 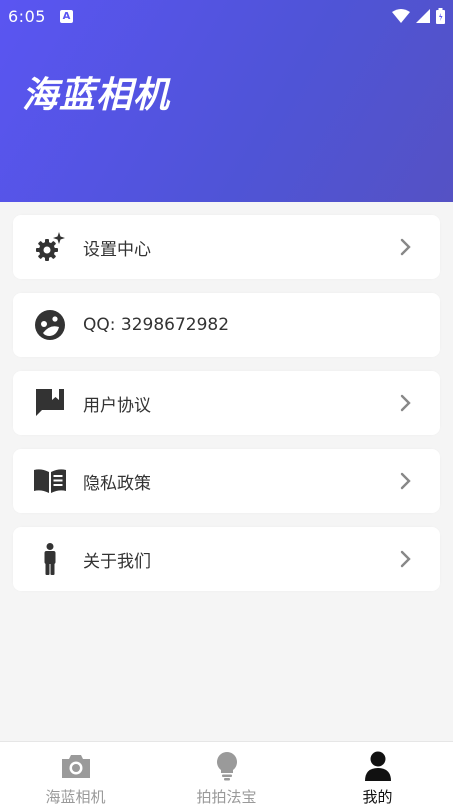 I want to click on battery-icon, so click(x=440, y=16).